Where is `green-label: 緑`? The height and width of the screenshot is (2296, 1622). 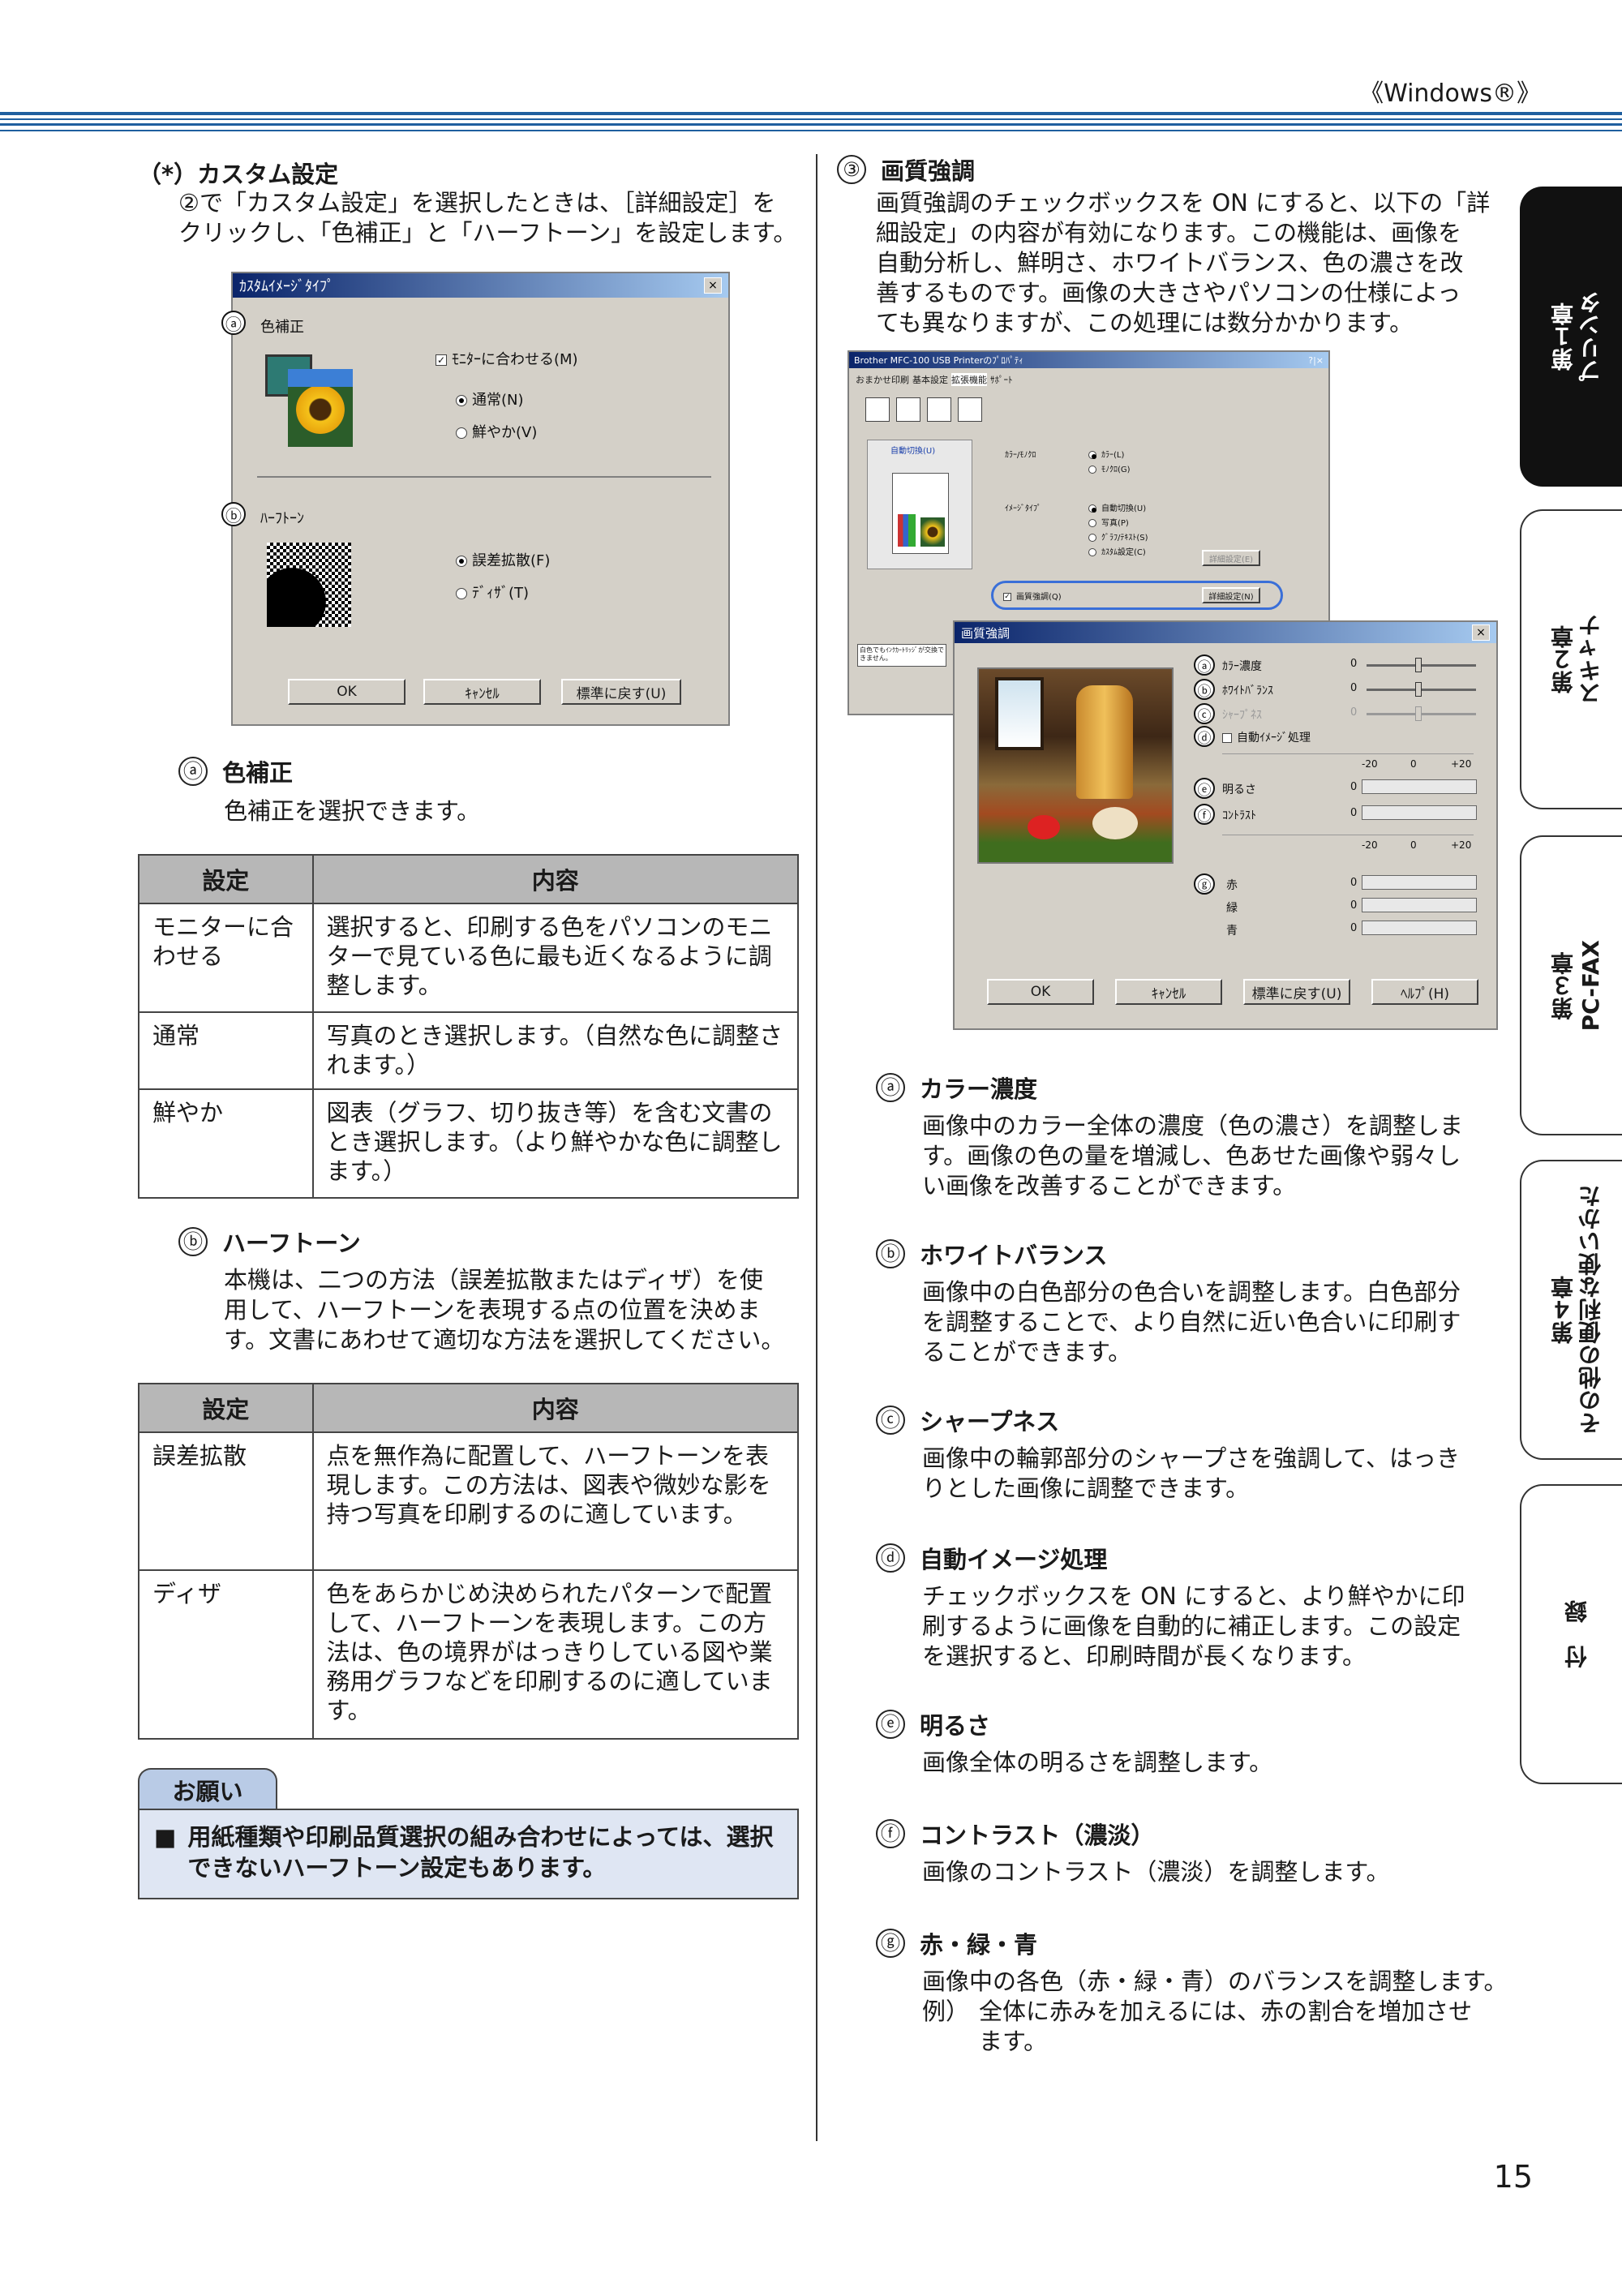 green-label: 緑 is located at coordinates (1232, 908).